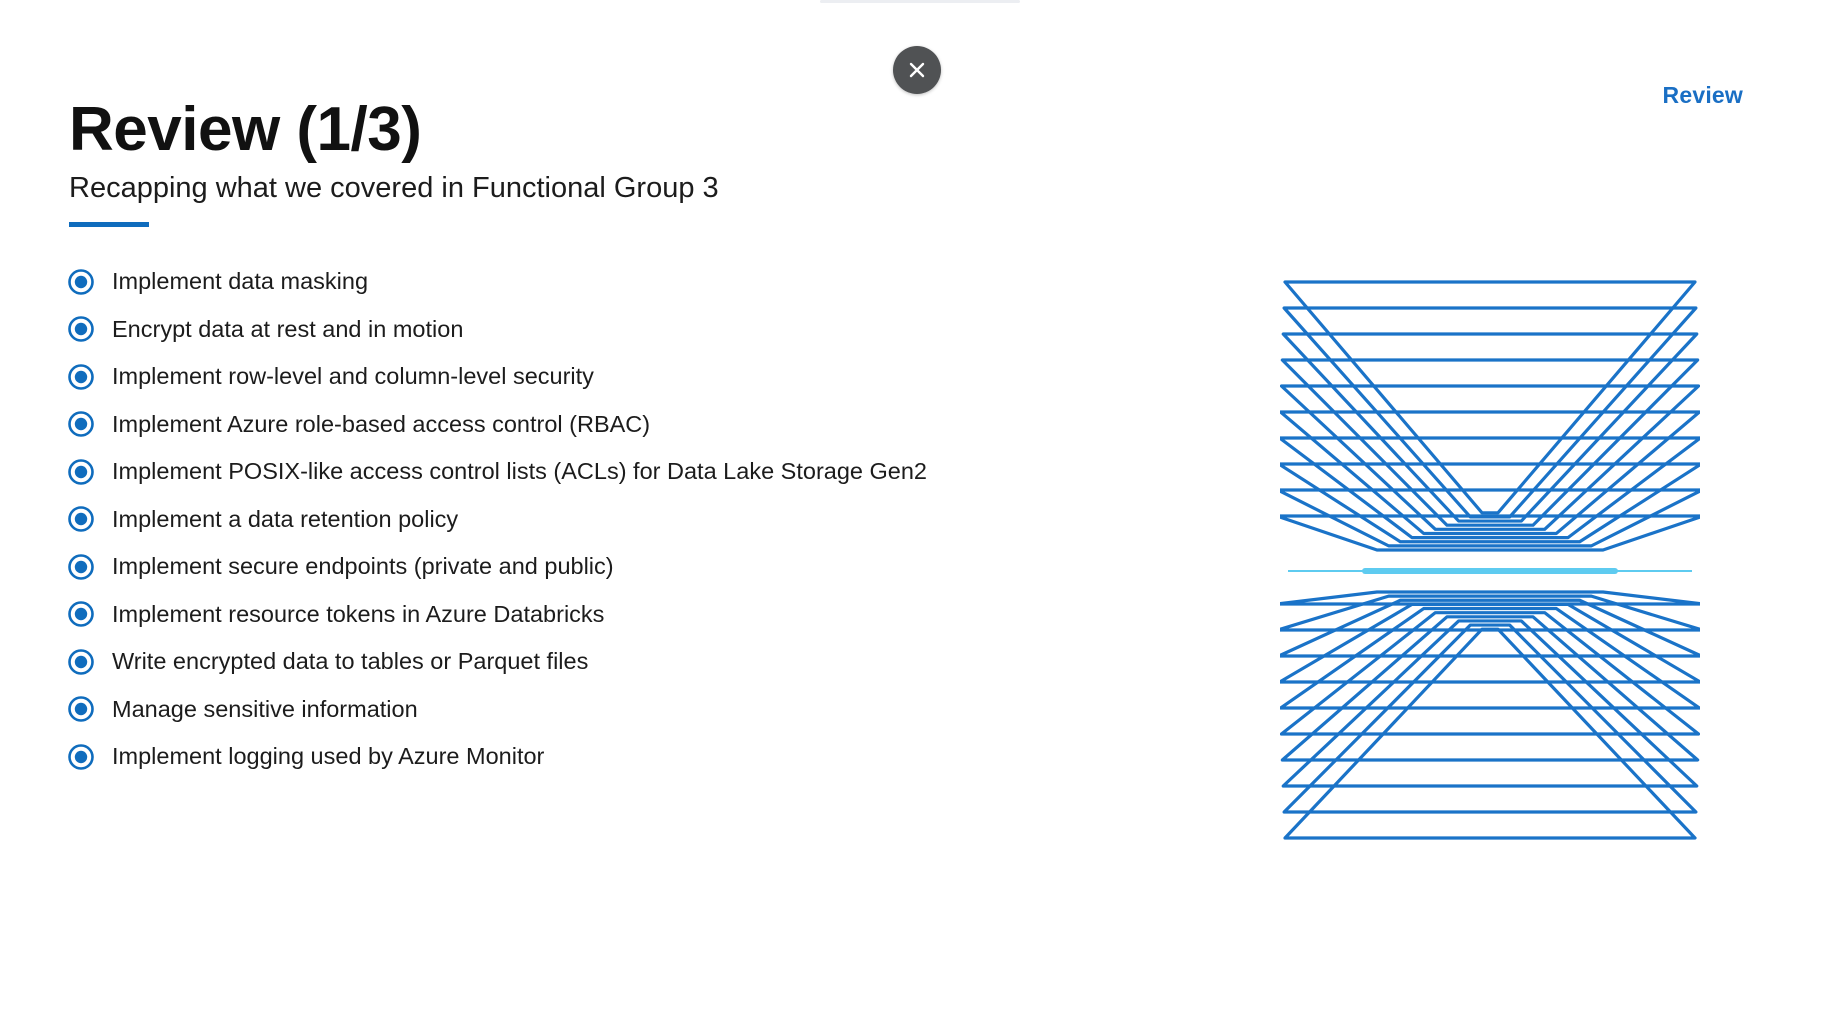 The height and width of the screenshot is (1023, 1823). I want to click on topic-item: Manage sensitive information, so click(497, 710).